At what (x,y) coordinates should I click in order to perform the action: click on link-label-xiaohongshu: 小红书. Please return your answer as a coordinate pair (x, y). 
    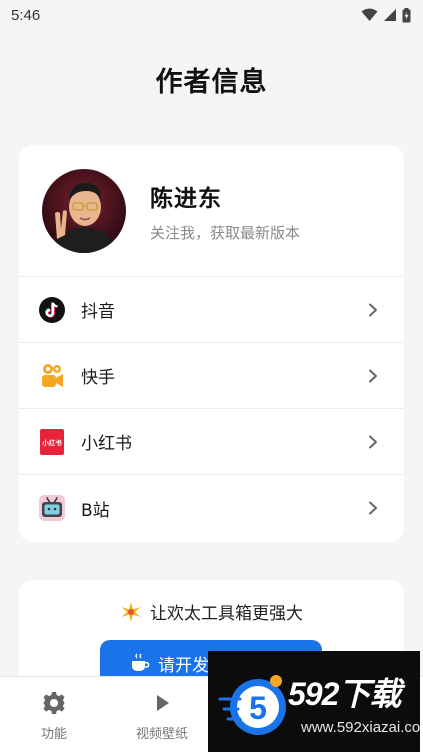
    Looking at the image, I should click on (106, 444).